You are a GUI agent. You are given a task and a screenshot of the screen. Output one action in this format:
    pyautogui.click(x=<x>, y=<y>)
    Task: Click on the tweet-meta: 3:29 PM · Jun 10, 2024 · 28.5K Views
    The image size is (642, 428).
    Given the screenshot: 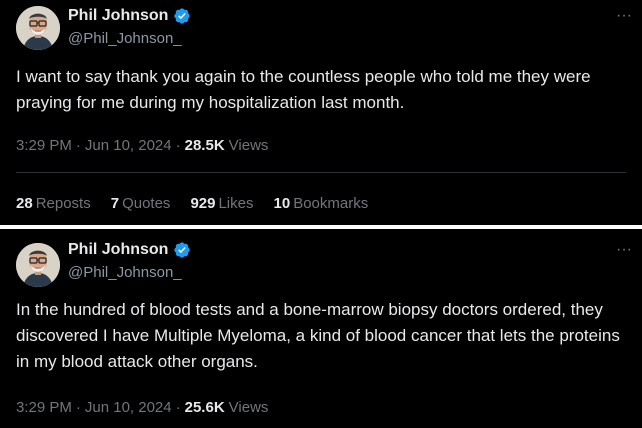 What is the action you would take?
    pyautogui.click(x=142, y=145)
    